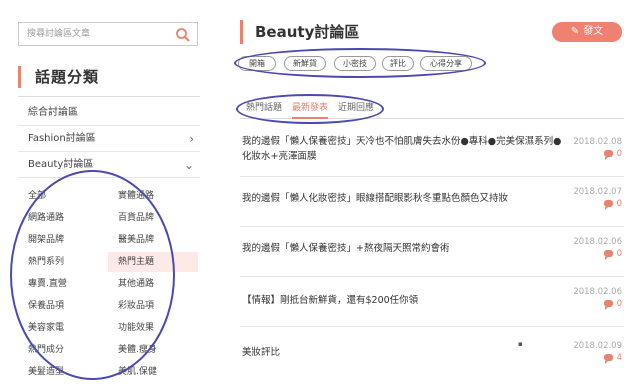  What do you see at coordinates (191, 139) in the screenshot?
I see `chevron-right-icon: ›` at bounding box center [191, 139].